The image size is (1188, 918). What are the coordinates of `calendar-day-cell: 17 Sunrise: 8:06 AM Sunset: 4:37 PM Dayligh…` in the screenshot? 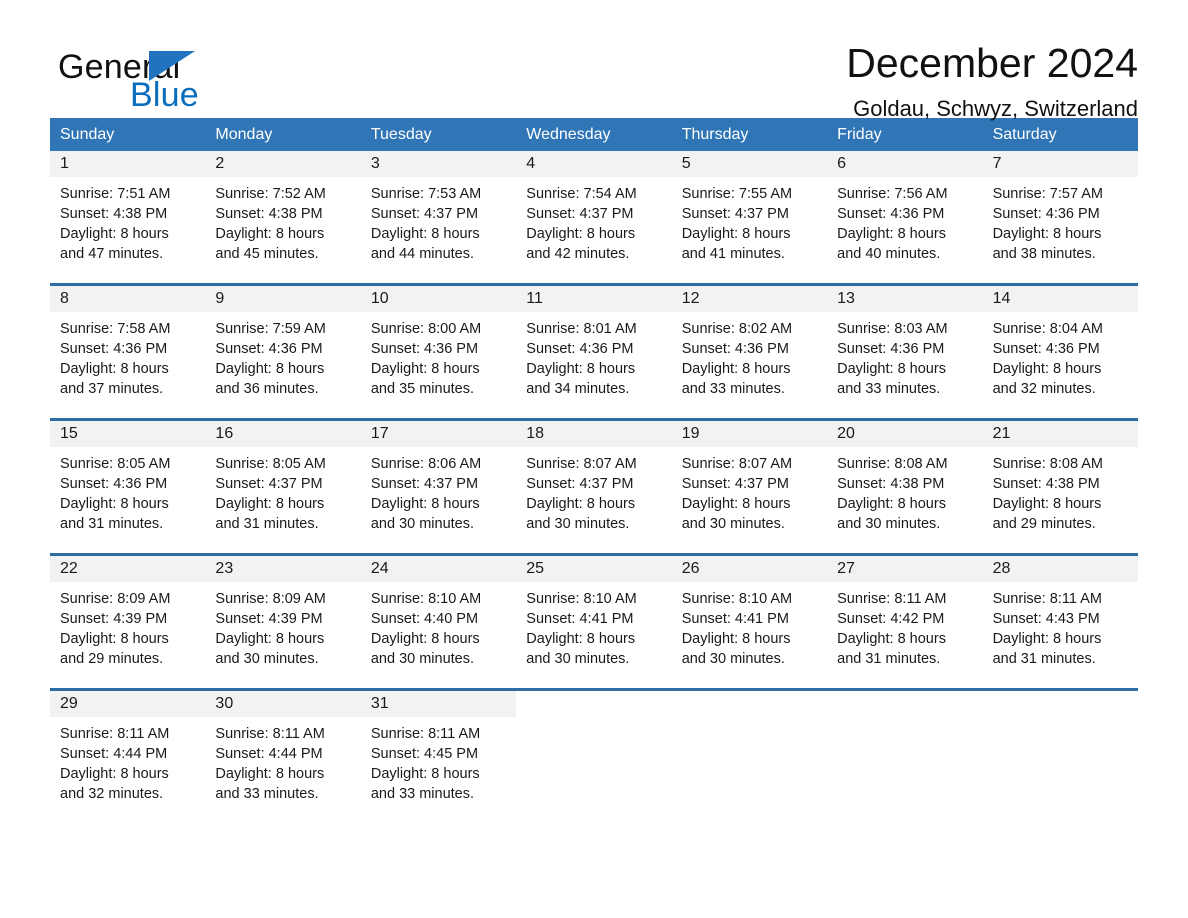 It's located at (438, 487).